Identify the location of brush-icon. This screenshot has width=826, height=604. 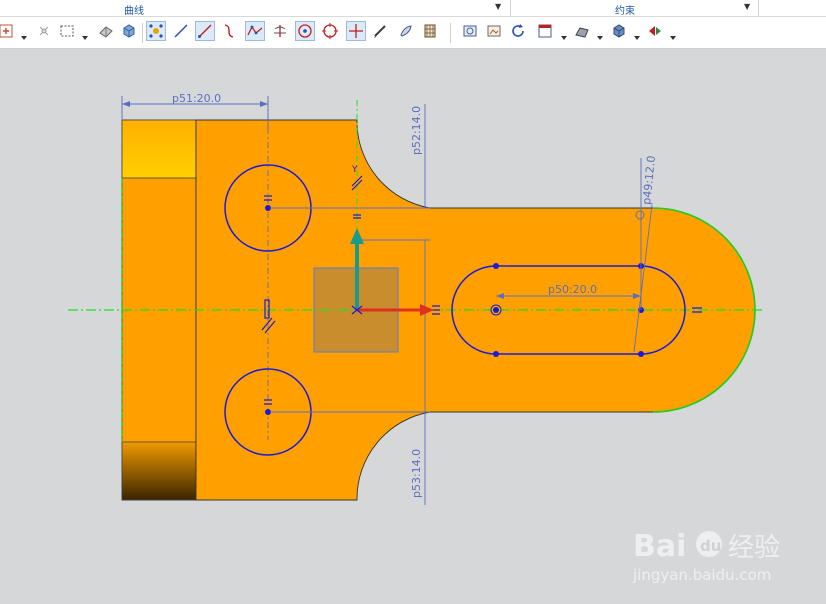
(406, 31).